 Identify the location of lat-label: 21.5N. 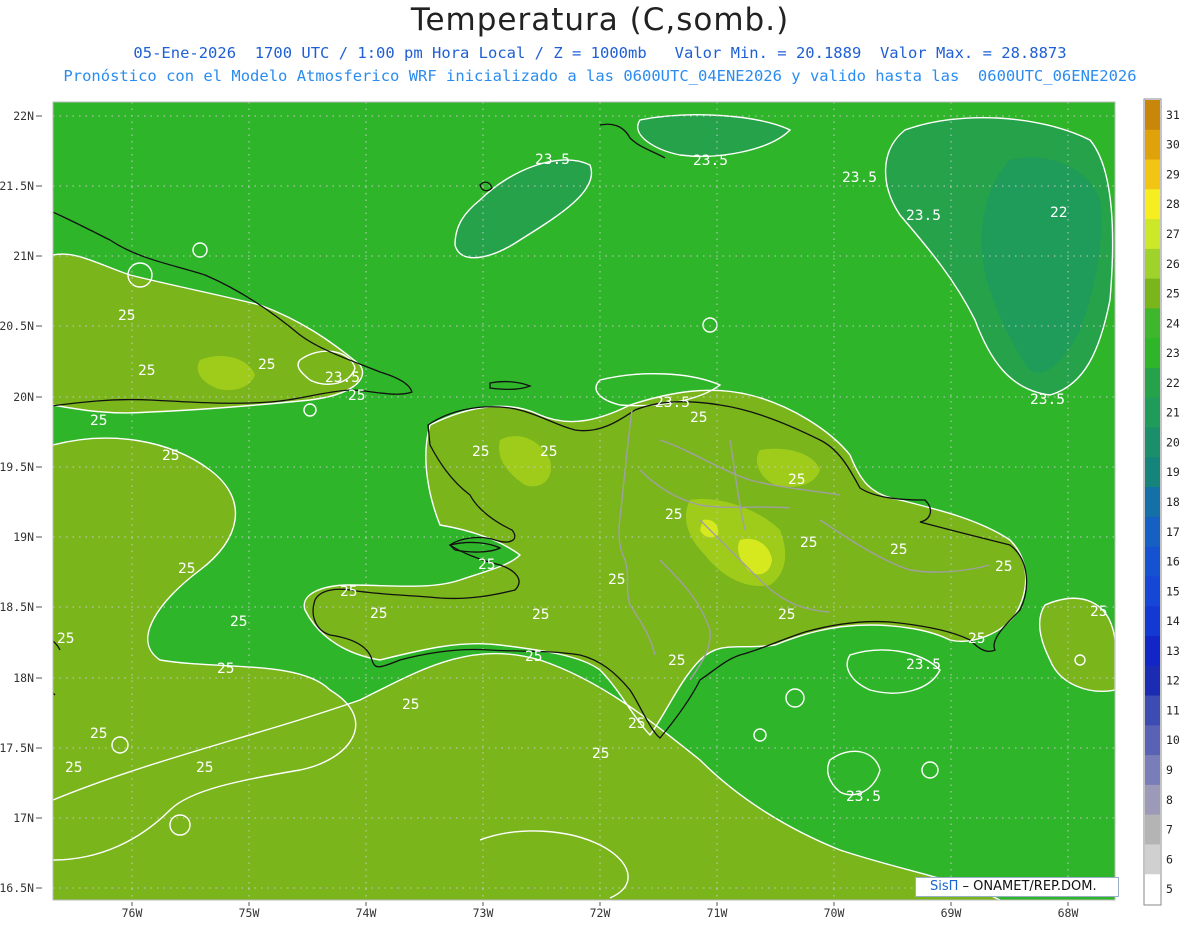
(17, 186).